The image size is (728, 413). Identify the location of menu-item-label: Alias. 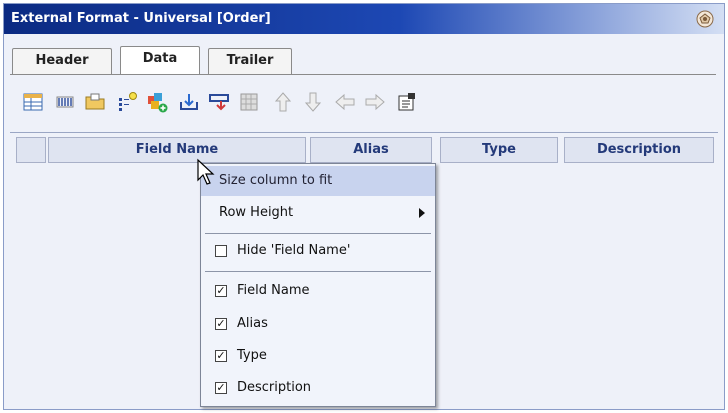
(252, 323).